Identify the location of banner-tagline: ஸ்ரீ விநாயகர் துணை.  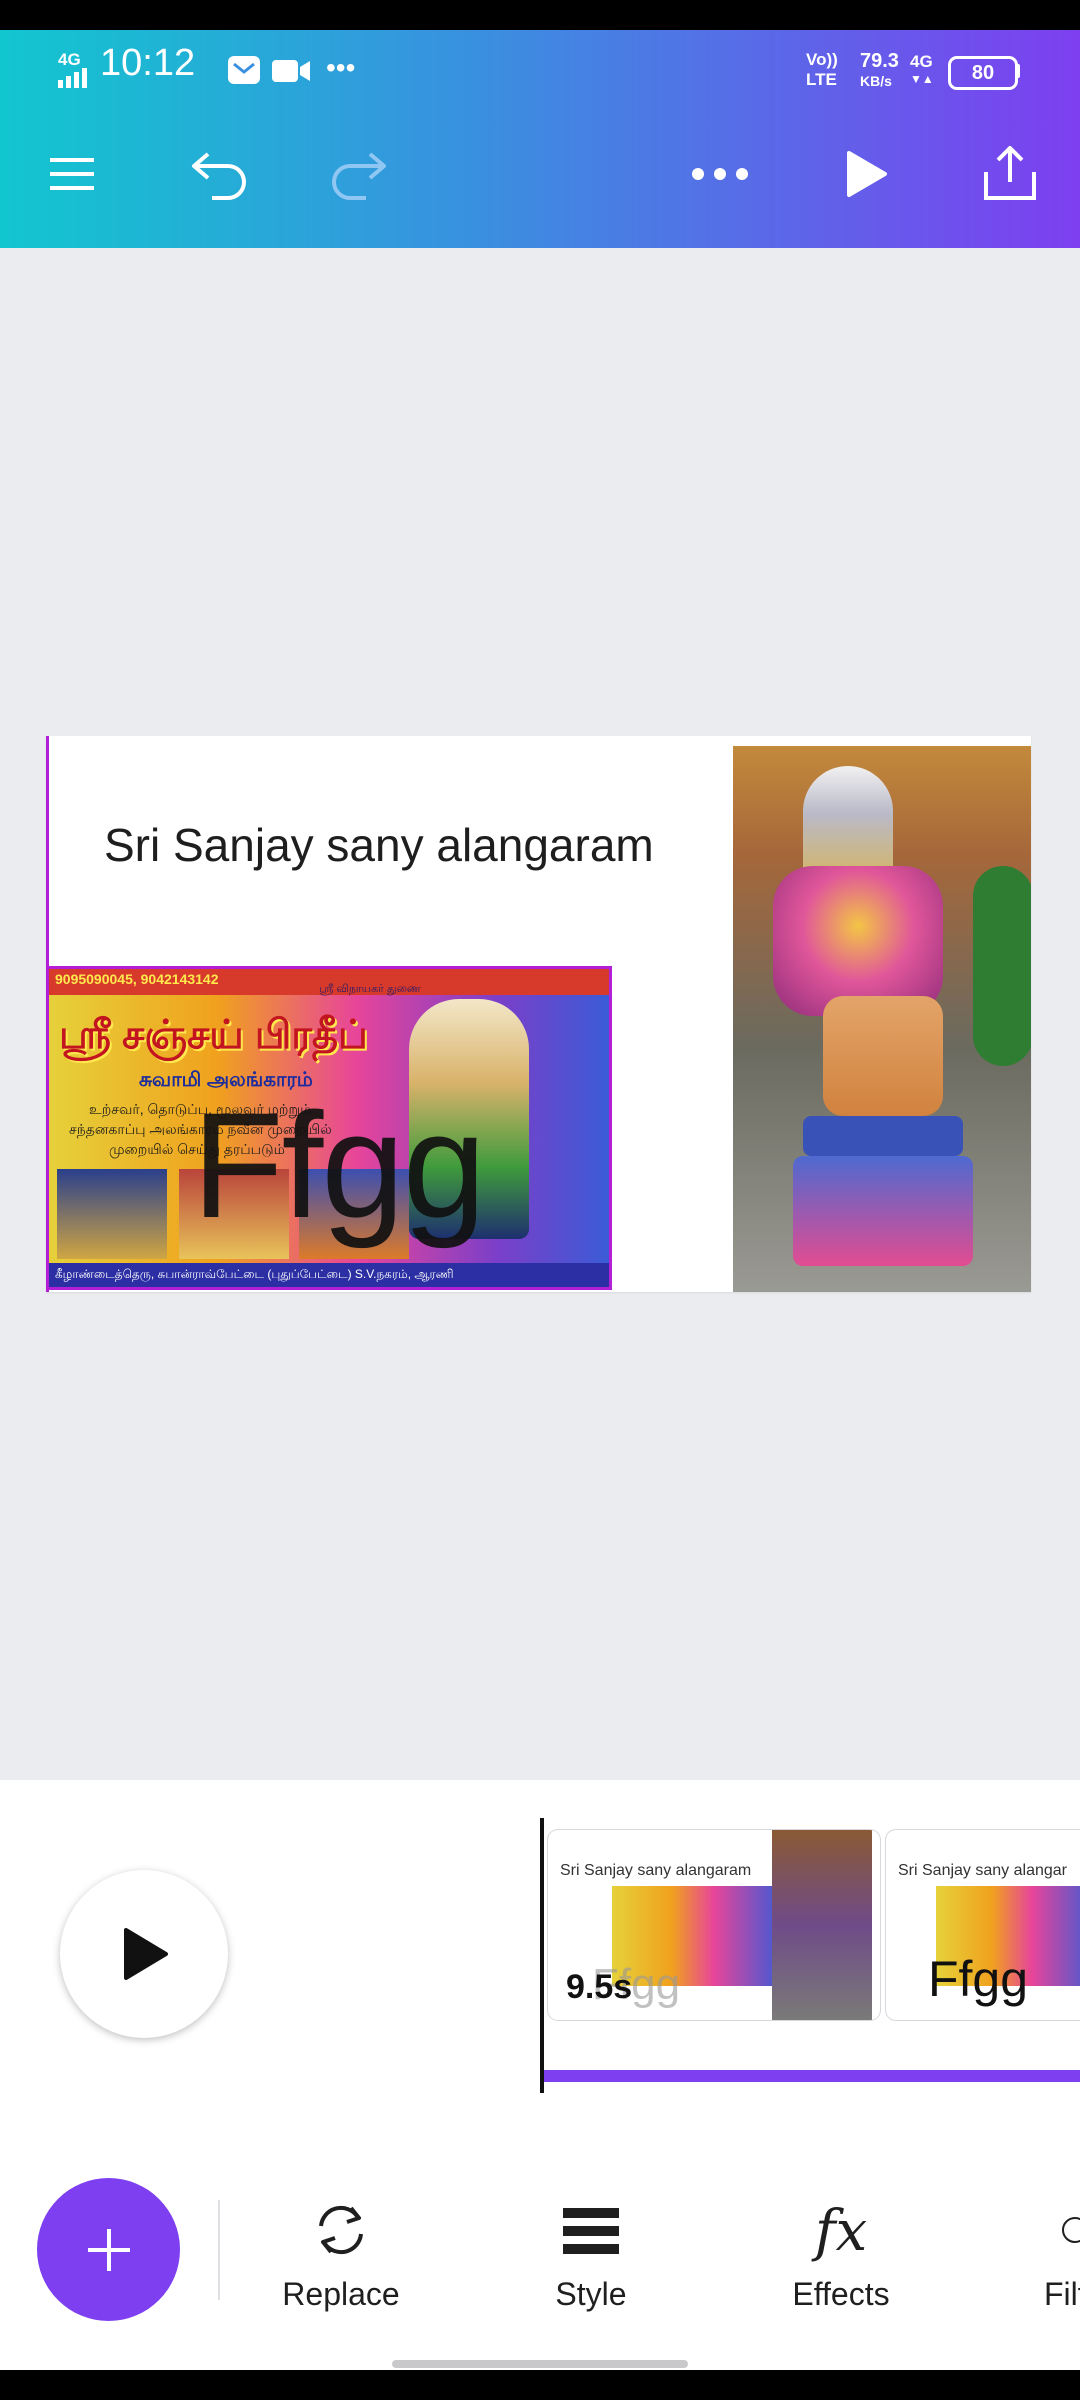
(370, 989).